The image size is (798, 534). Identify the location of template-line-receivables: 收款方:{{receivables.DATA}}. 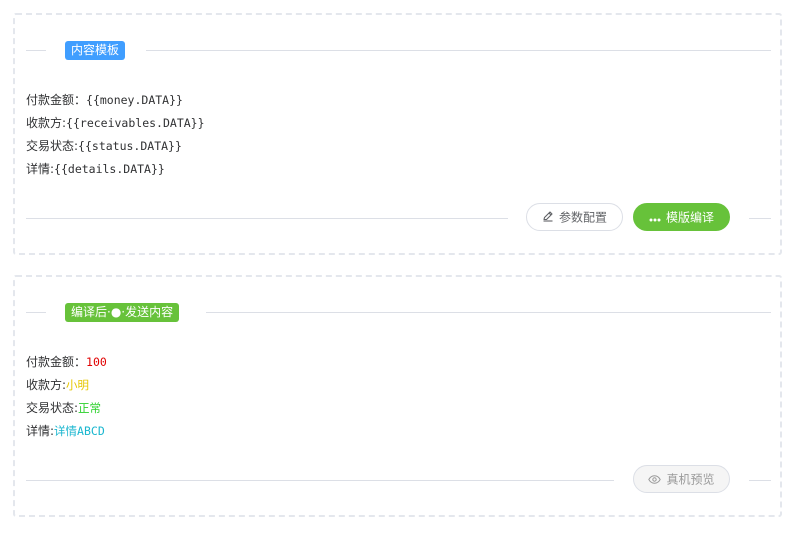
(115, 123).